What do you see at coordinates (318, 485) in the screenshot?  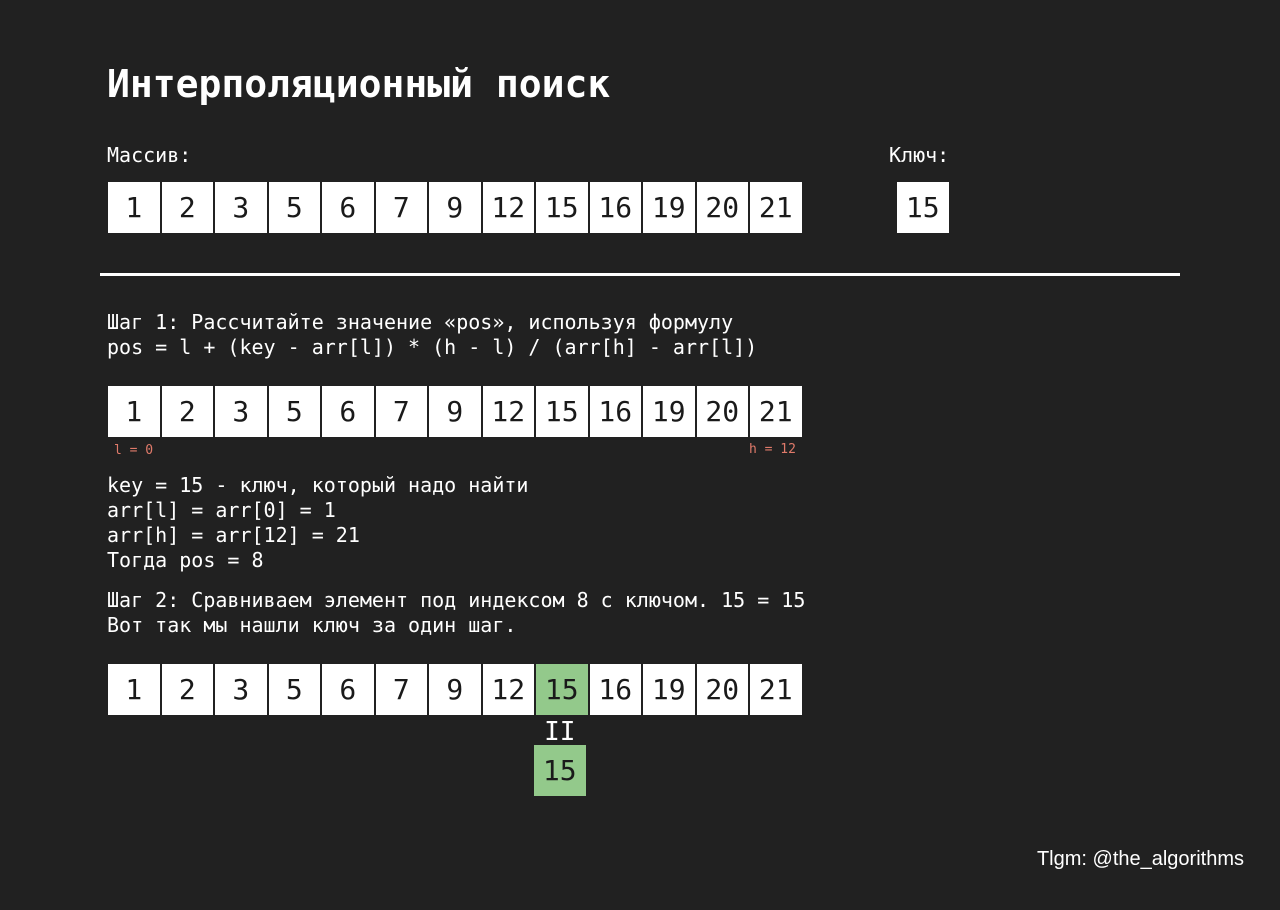 I see `explanation-line: key = 15 - ключ, который надо найти` at bounding box center [318, 485].